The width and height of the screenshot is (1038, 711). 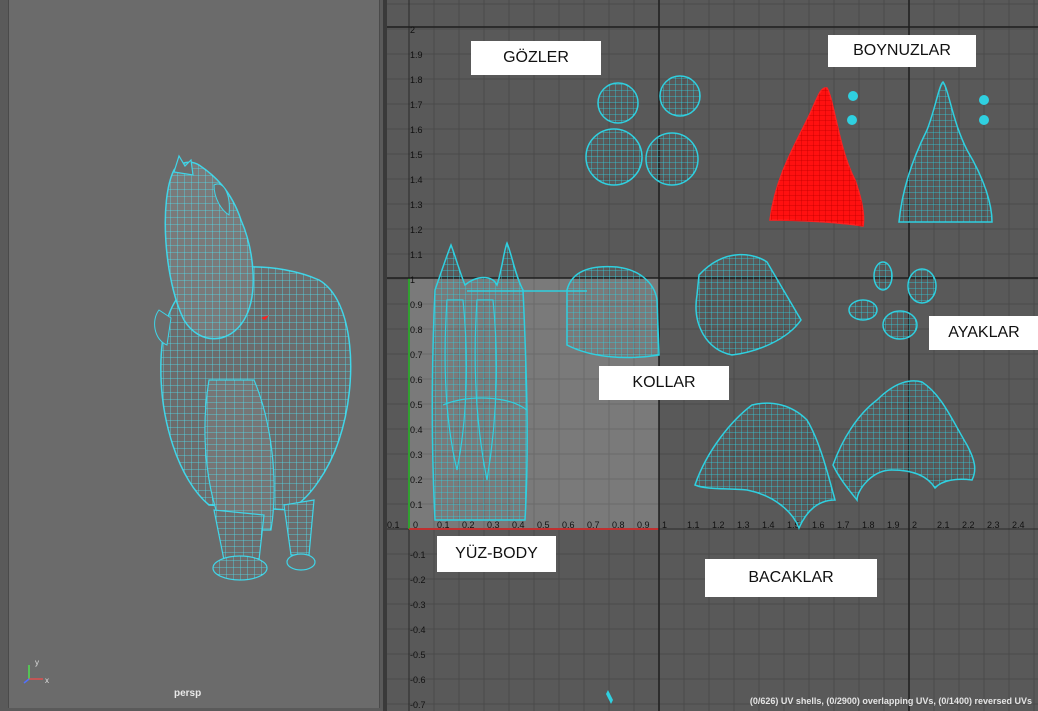 I want to click on v-tick-label: 1.1, so click(x=416, y=255).